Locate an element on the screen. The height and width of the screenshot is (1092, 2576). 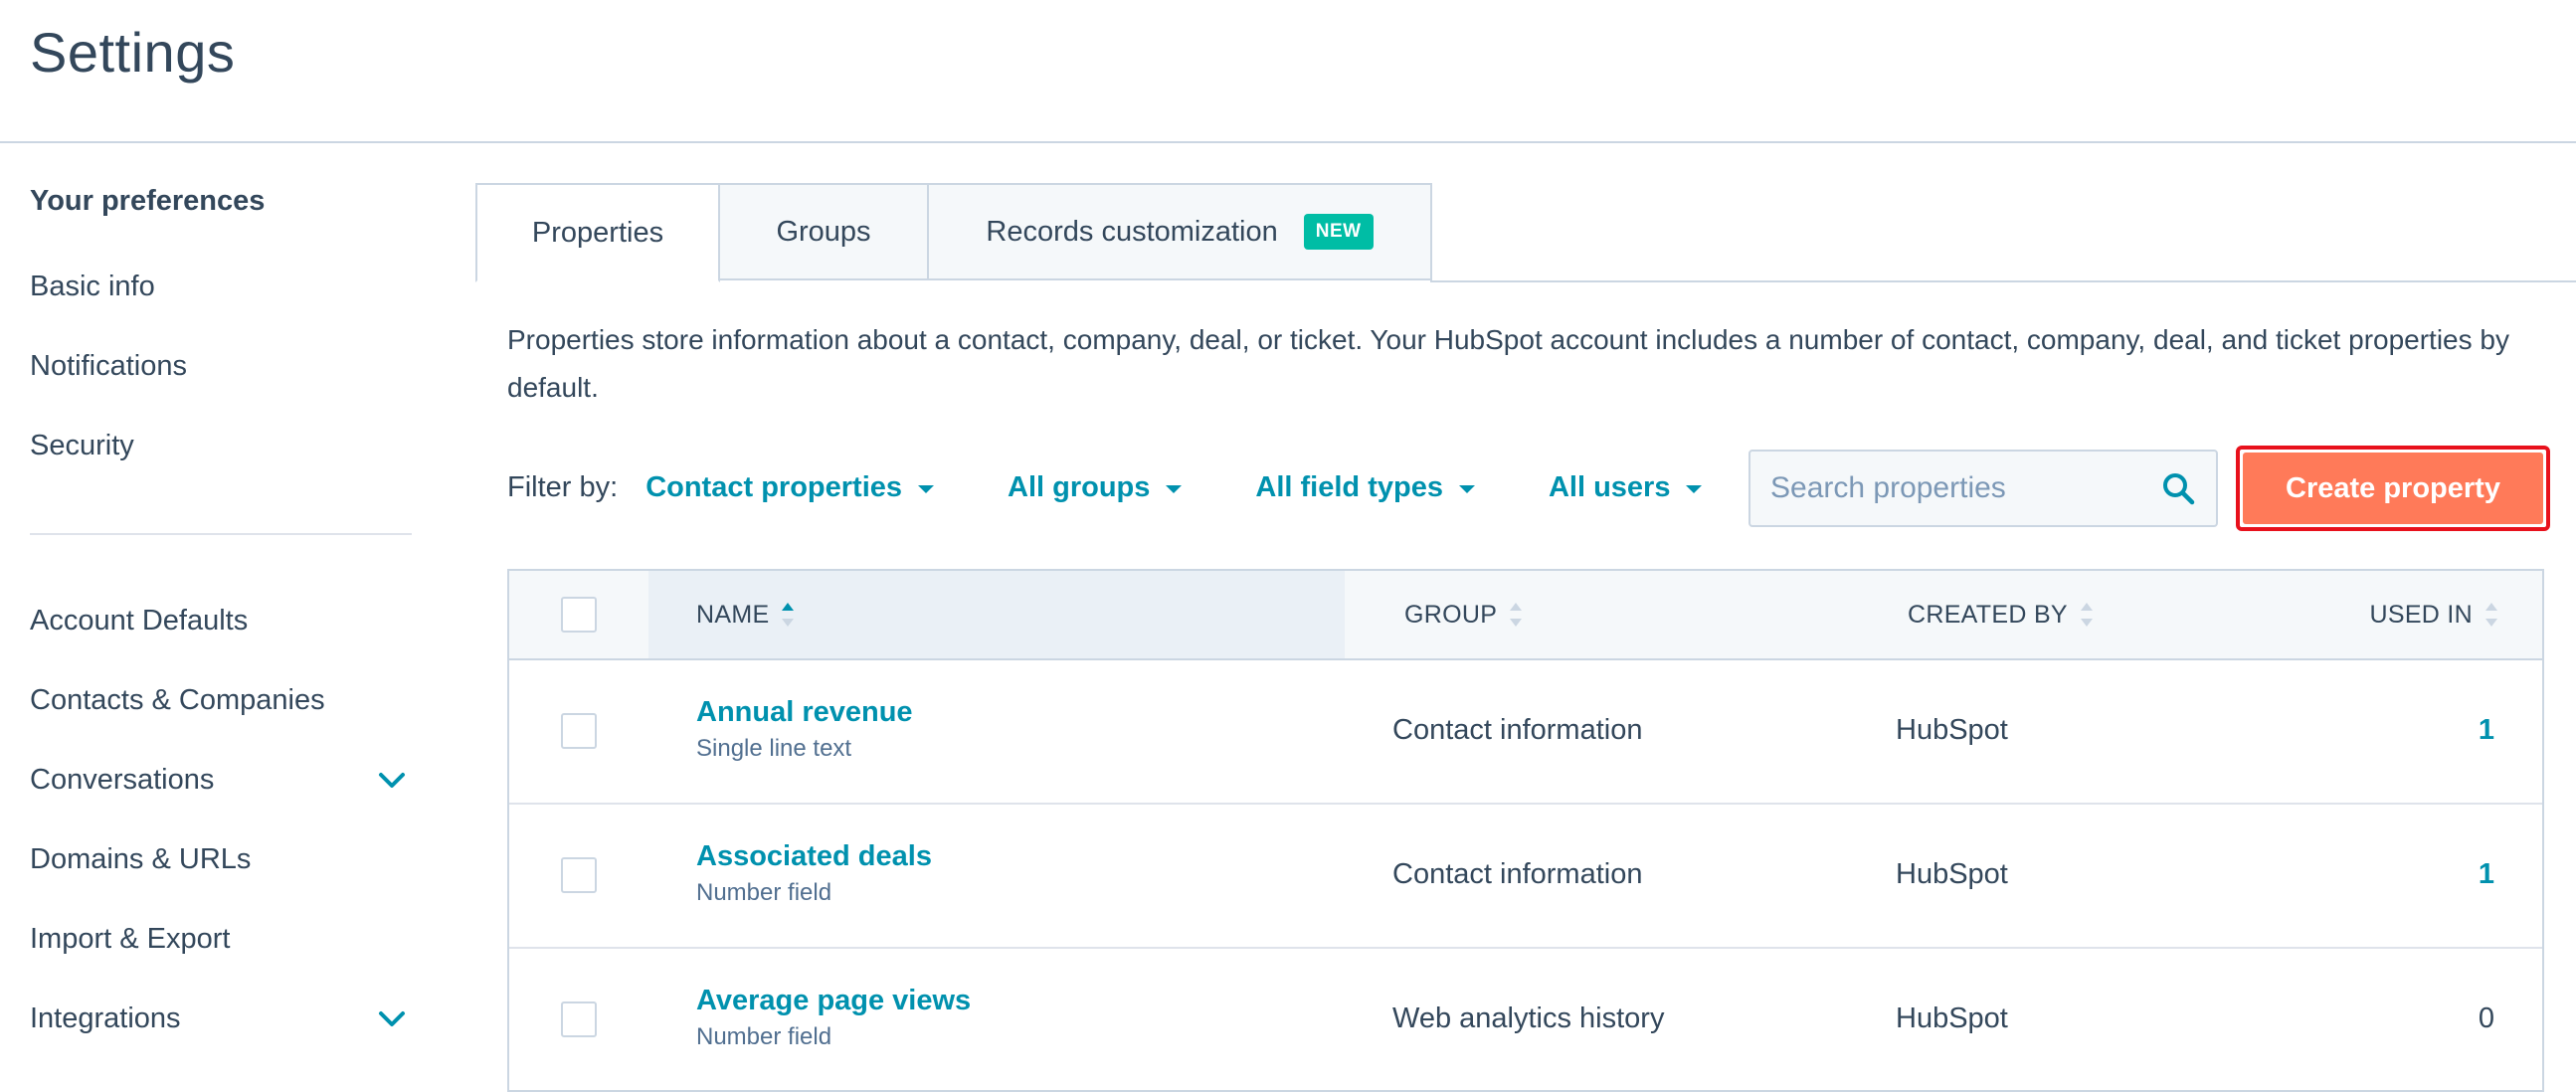
filter-value: Contact properties is located at coordinates (774, 486).